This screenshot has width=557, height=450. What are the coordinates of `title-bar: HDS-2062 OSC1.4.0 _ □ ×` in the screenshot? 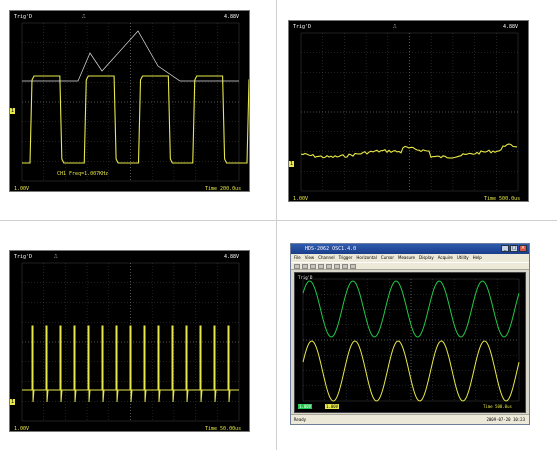 It's located at (410, 249).